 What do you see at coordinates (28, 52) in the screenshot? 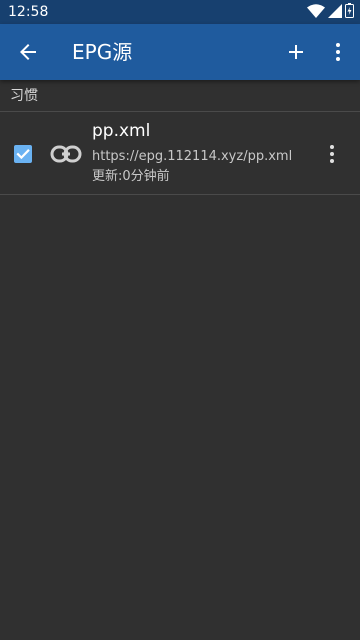
I see `back-arrow-icon` at bounding box center [28, 52].